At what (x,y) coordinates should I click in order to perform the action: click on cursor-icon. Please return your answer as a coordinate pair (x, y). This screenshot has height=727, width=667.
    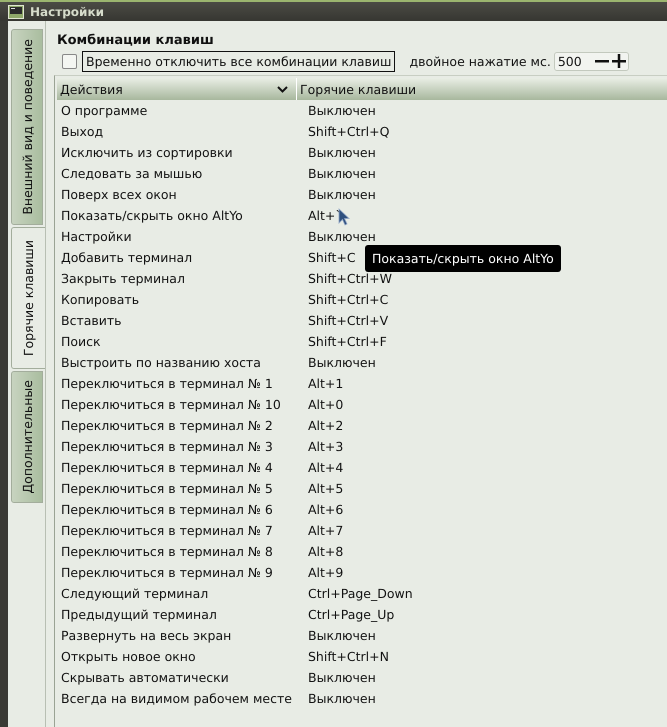
    Looking at the image, I should click on (344, 217).